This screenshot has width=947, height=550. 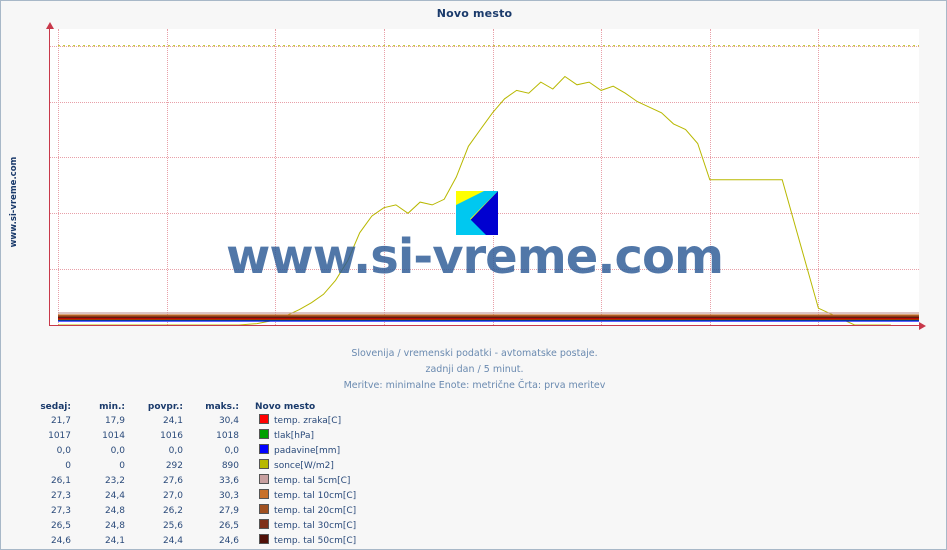 I want to click on y-axis-arrow, so click(x=49, y=25).